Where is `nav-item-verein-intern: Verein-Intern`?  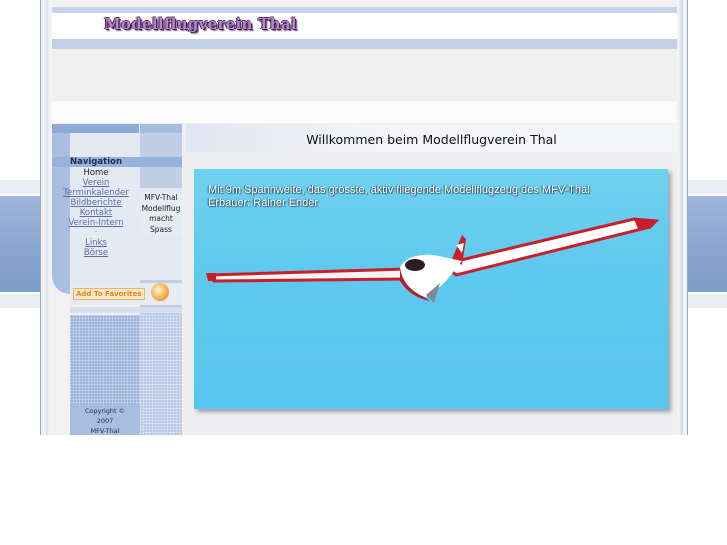 nav-item-verein-intern: Verein-Intern is located at coordinates (96, 223).